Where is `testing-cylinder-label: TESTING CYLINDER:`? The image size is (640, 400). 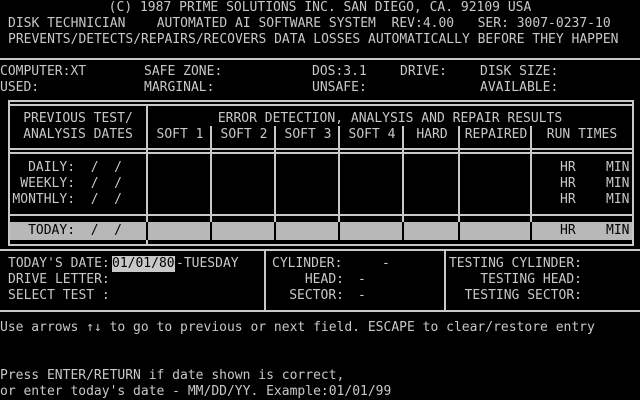
testing-cylinder-label: TESTING CYLINDER: is located at coordinates (515, 263).